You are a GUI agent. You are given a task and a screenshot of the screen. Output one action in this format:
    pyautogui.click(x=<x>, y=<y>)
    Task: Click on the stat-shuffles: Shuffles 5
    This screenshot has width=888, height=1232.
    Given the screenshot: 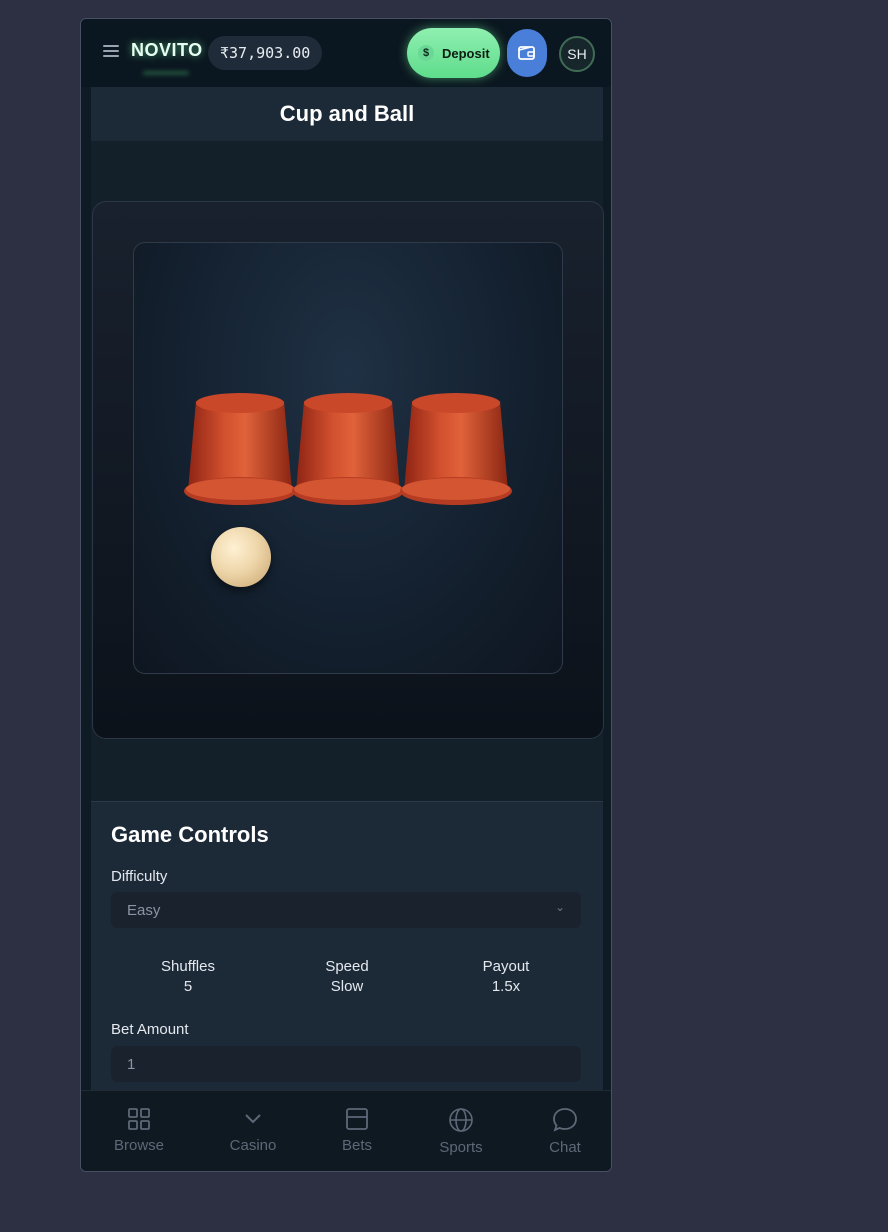 What is the action you would take?
    pyautogui.click(x=188, y=977)
    